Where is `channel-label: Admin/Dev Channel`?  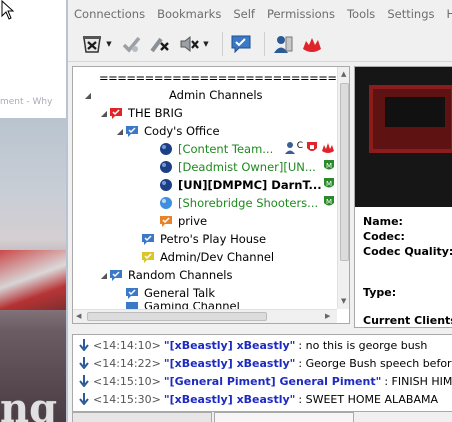
channel-label: Admin/Dev Channel is located at coordinates (217, 257).